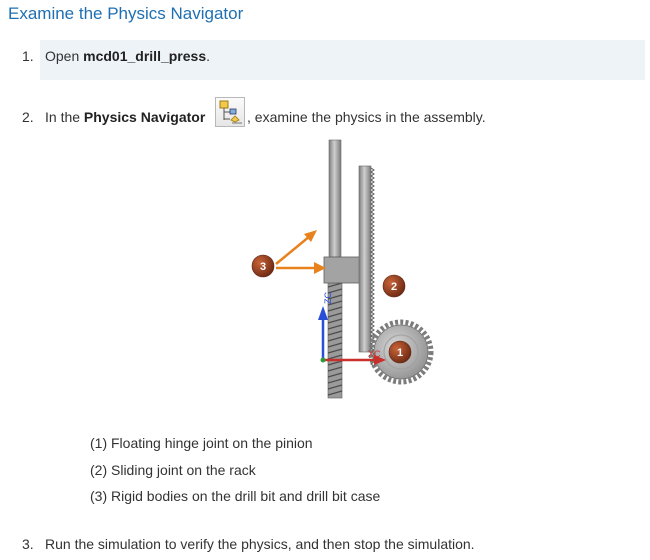  Describe the element at coordinates (173, 470) in the screenshot. I see `caption-rack: (2) Sliding joint on the rack` at that location.